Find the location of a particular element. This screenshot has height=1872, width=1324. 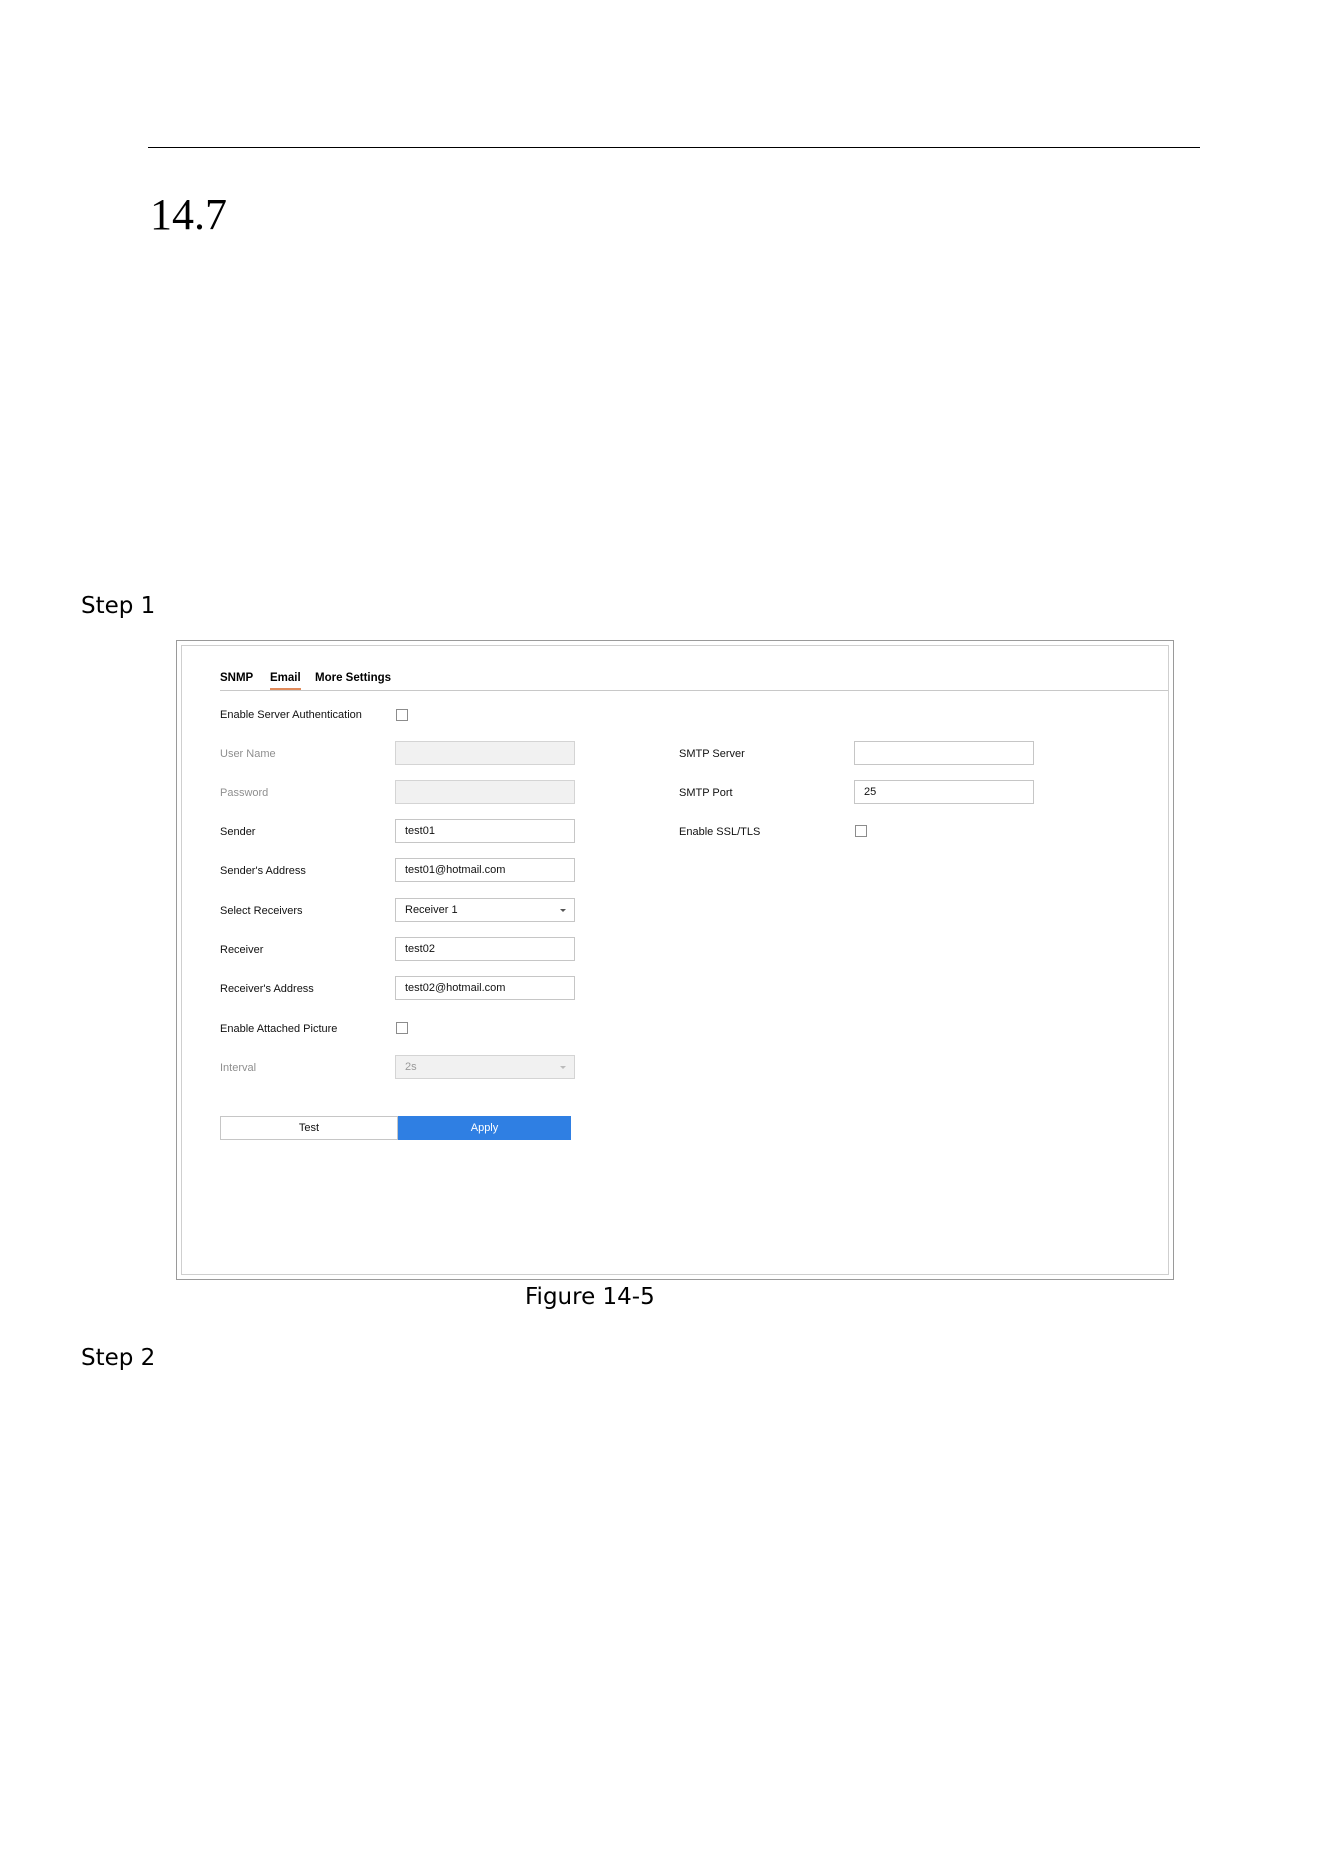

enable-attached-picture-checkbox is located at coordinates (402, 1028).